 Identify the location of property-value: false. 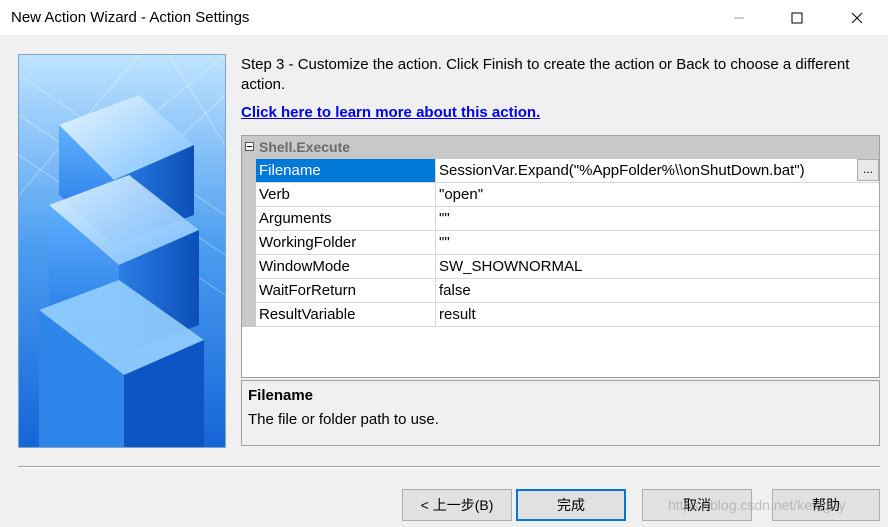
(658, 290).